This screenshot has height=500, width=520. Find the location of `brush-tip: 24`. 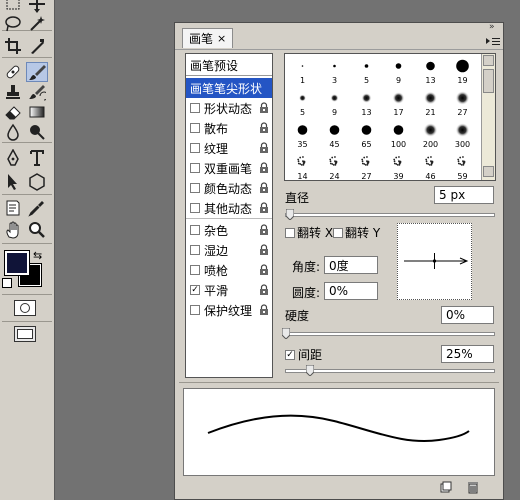

brush-tip: 24 is located at coordinates (334, 165).